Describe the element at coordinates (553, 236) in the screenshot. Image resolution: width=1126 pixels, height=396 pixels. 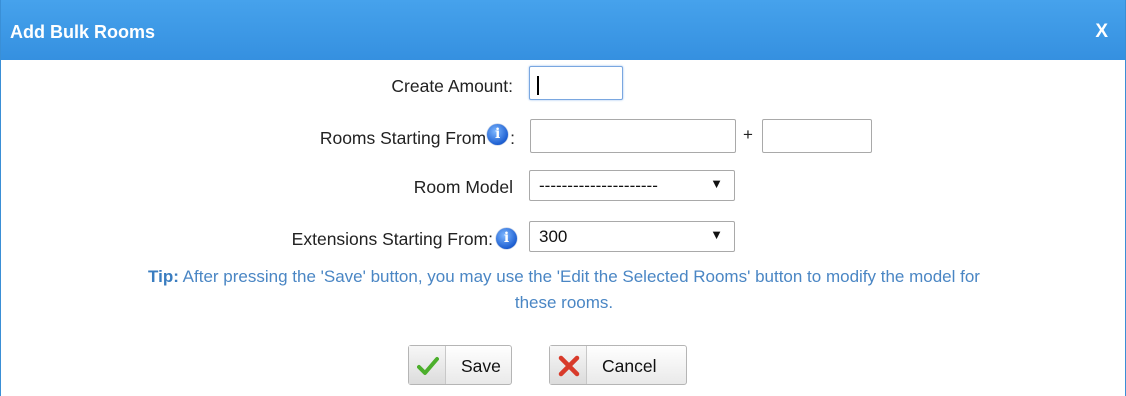
I see `extensions-selected-value: 300` at that location.